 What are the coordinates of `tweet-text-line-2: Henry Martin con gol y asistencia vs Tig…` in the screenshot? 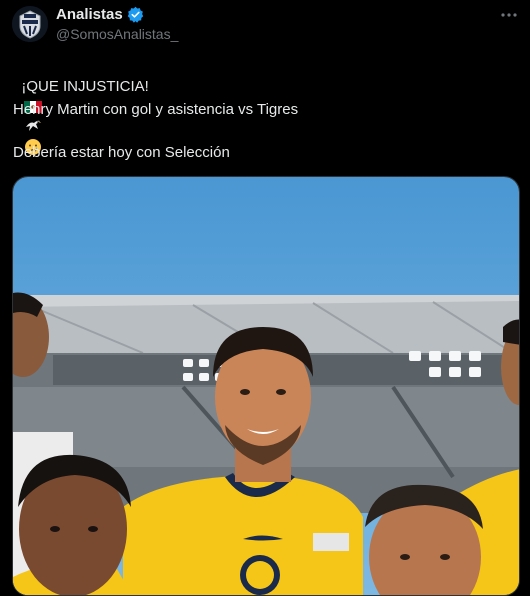 It's located at (156, 109).